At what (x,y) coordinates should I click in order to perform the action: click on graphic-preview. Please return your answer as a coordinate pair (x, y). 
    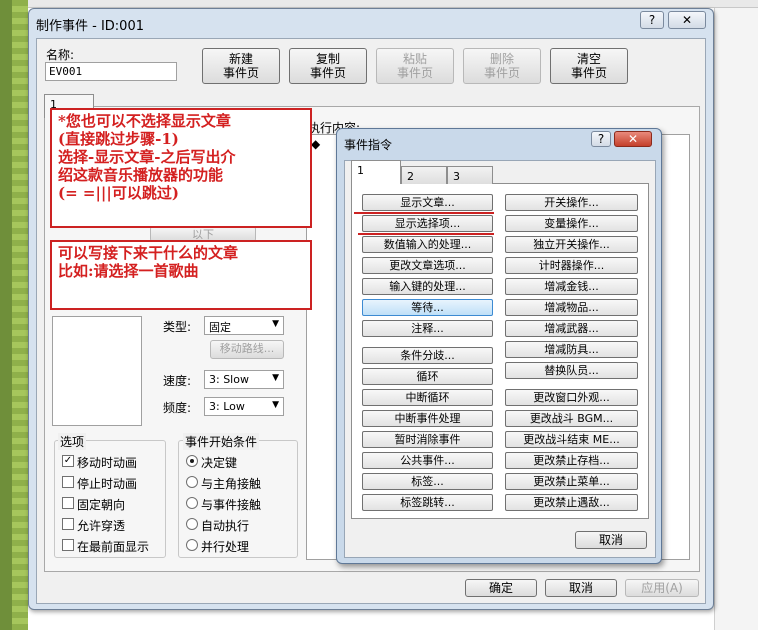
    Looking at the image, I should click on (97, 371).